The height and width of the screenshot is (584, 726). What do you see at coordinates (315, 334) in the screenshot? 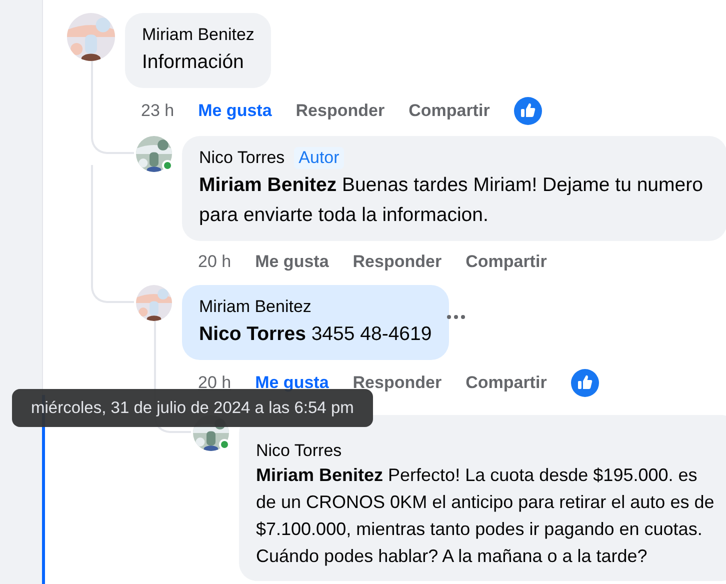
I see `comment-text: Nico Torres 3455 48-4619` at bounding box center [315, 334].